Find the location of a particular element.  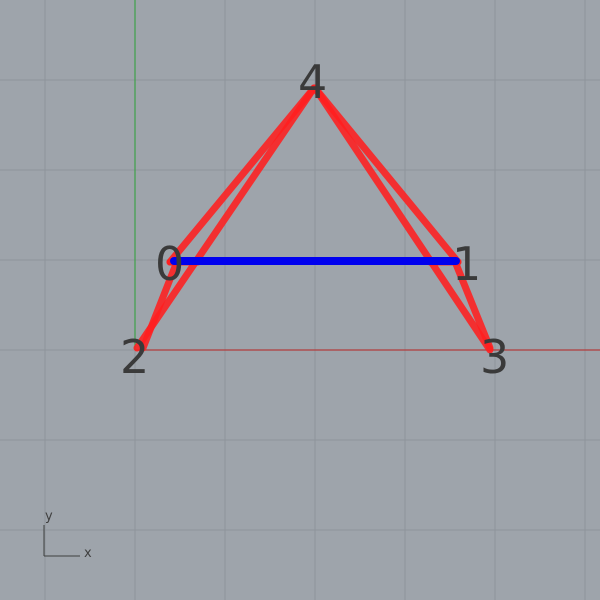

vertex-label-1: 1 is located at coordinates (466, 264).